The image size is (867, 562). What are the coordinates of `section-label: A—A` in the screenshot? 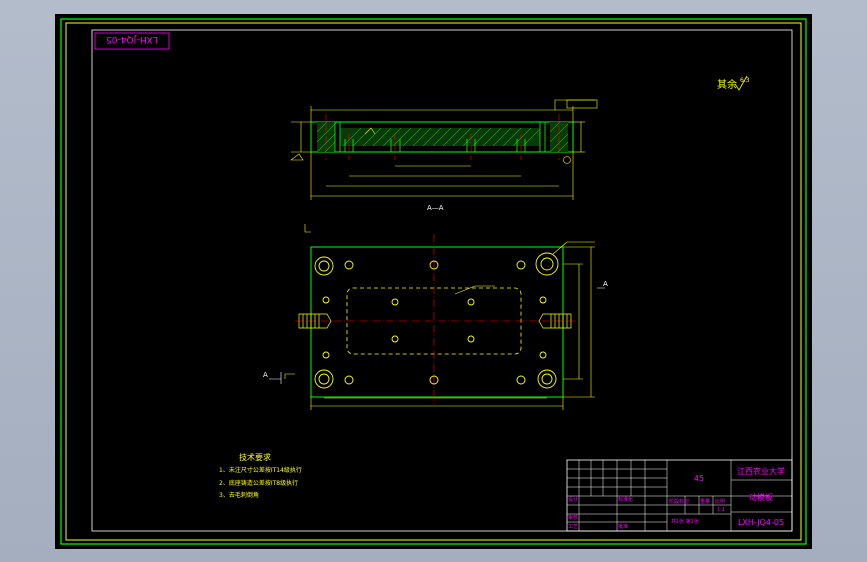 It's located at (435, 208).